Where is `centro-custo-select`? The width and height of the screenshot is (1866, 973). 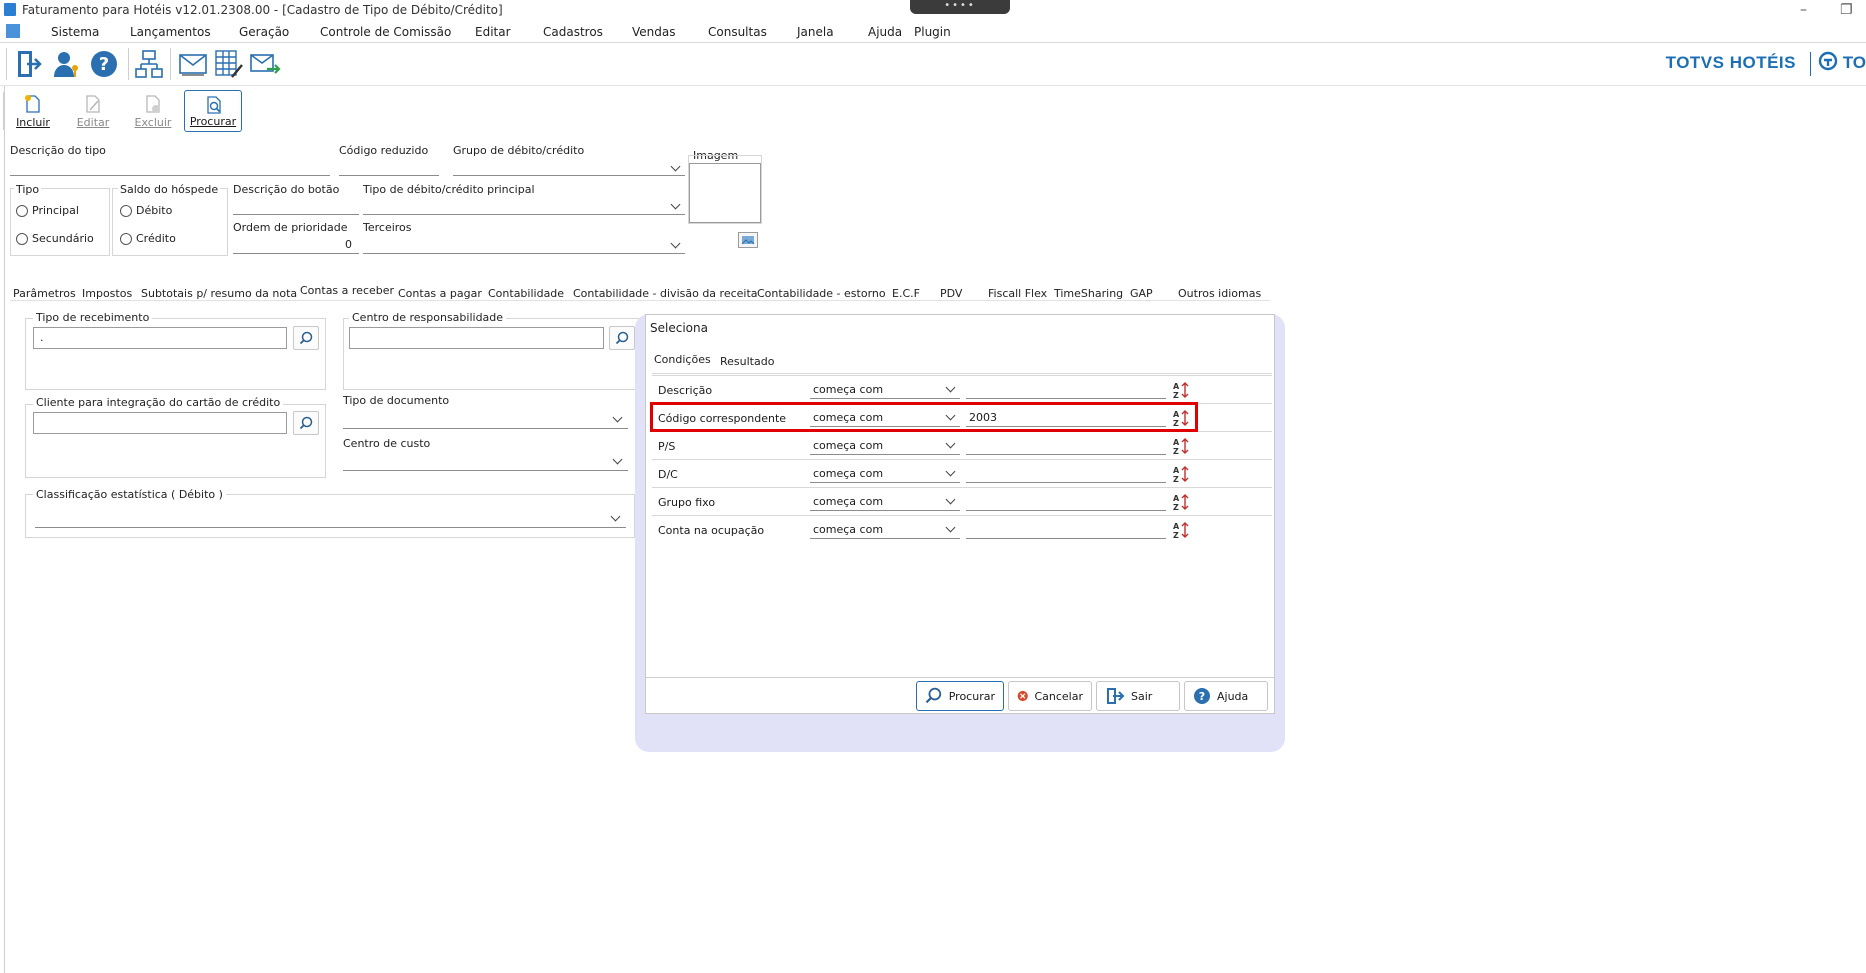 centro-custo-select is located at coordinates (485, 470).